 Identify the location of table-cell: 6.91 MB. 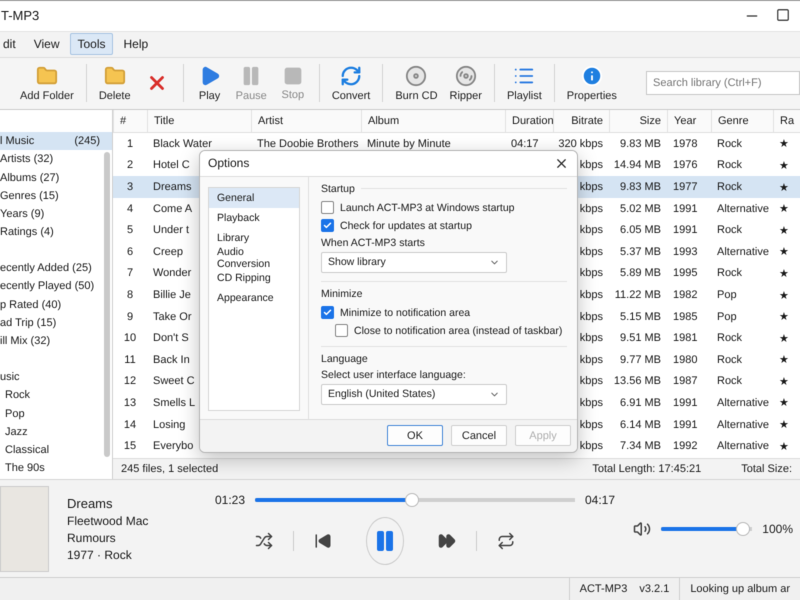
(640, 402).